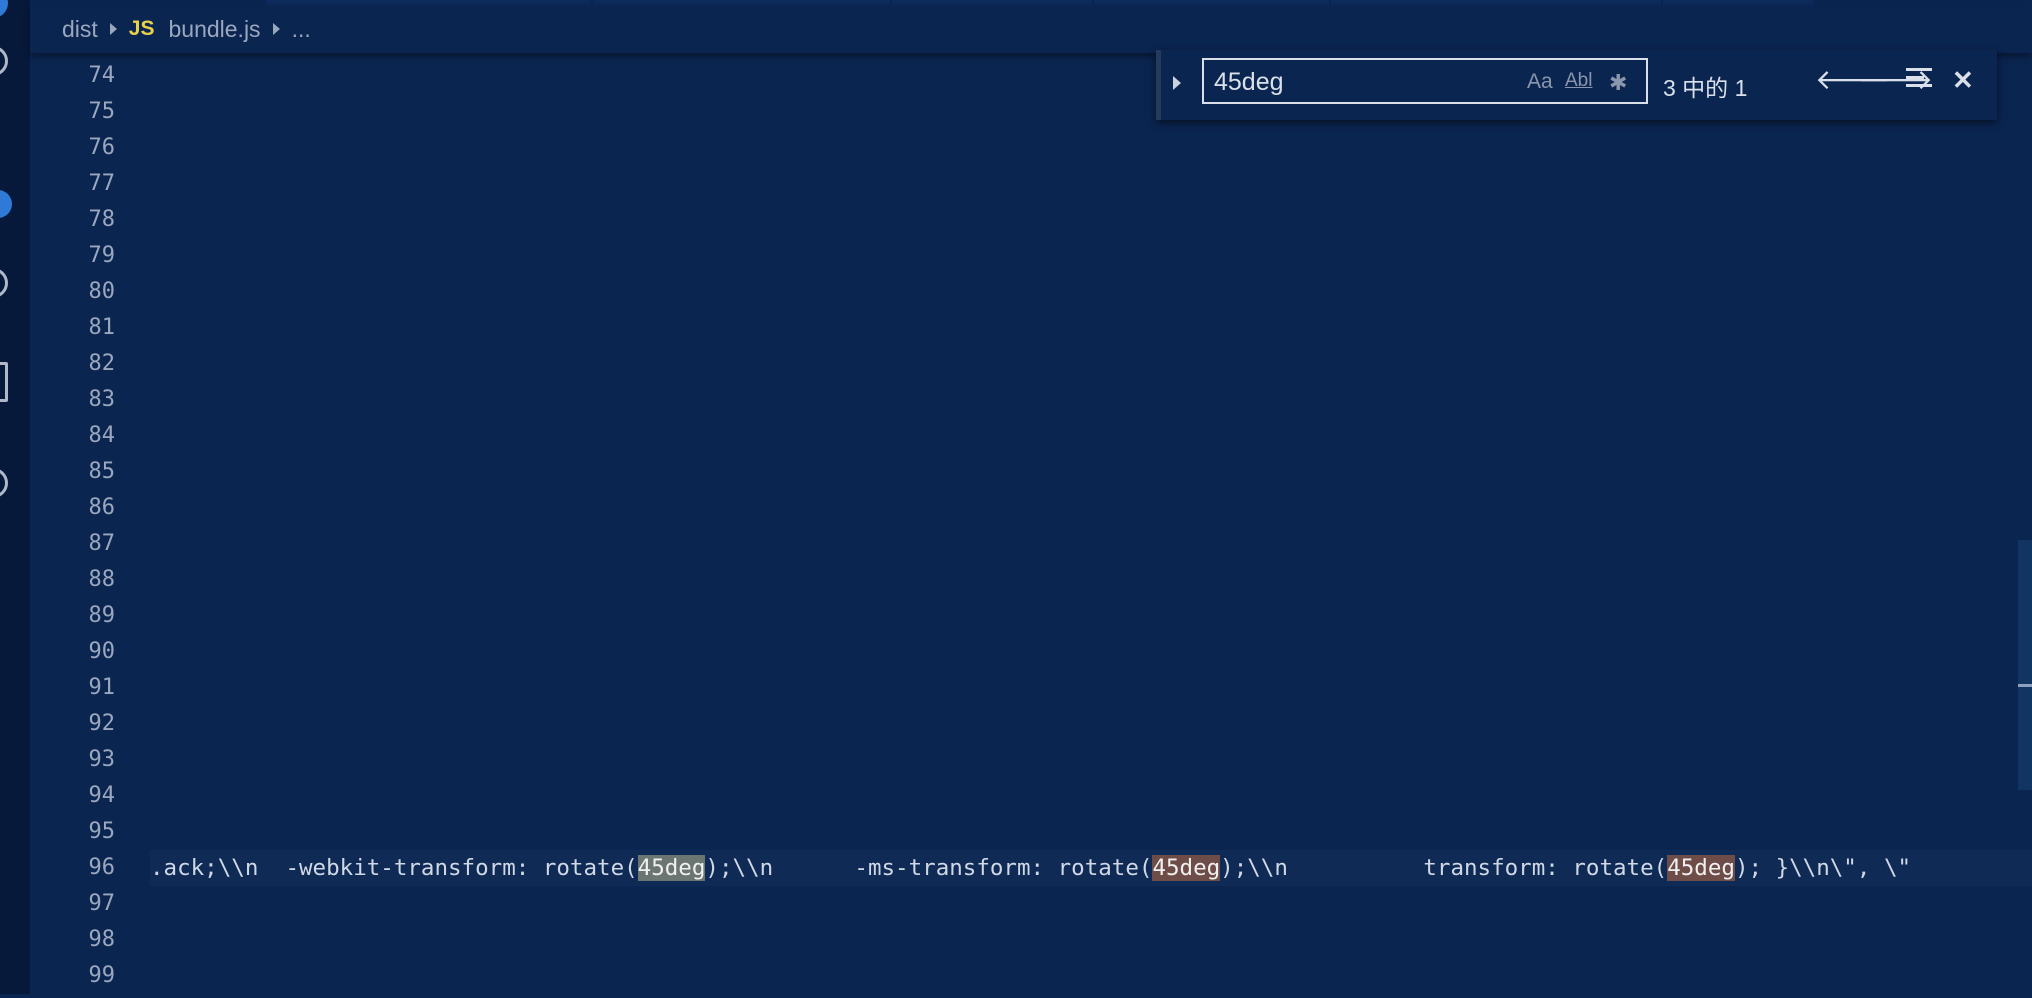  I want to click on activity-bar, so click(15, 497).